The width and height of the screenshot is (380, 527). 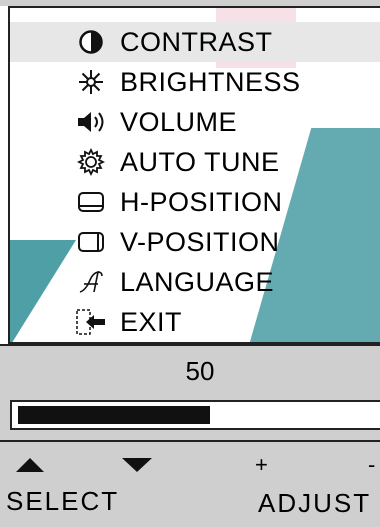 I want to click on adjust-label: ADJUST, so click(x=315, y=503).